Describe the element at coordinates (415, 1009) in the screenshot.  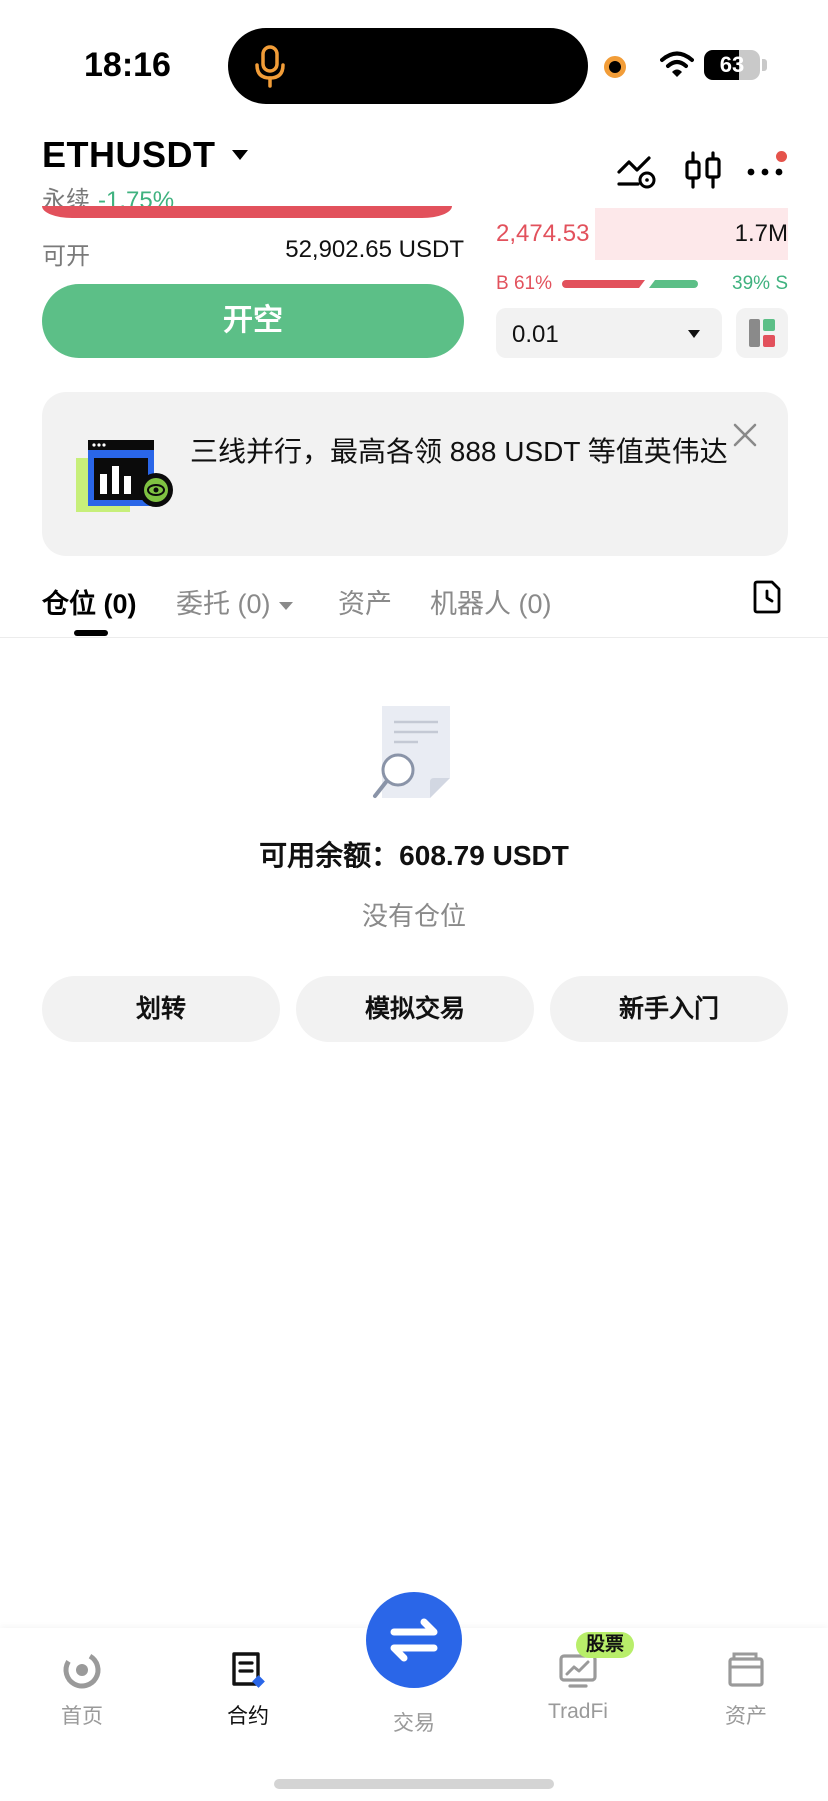
I see `demo-trading-button: 模拟交易` at that location.